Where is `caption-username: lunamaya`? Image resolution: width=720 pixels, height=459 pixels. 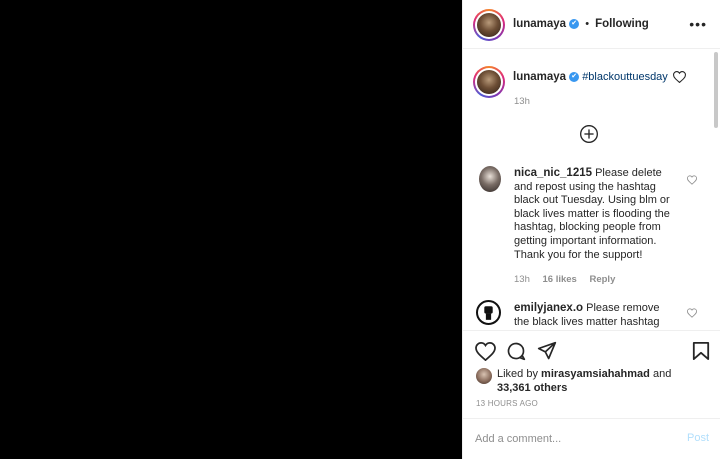
caption-username: lunamaya is located at coordinates (539, 77).